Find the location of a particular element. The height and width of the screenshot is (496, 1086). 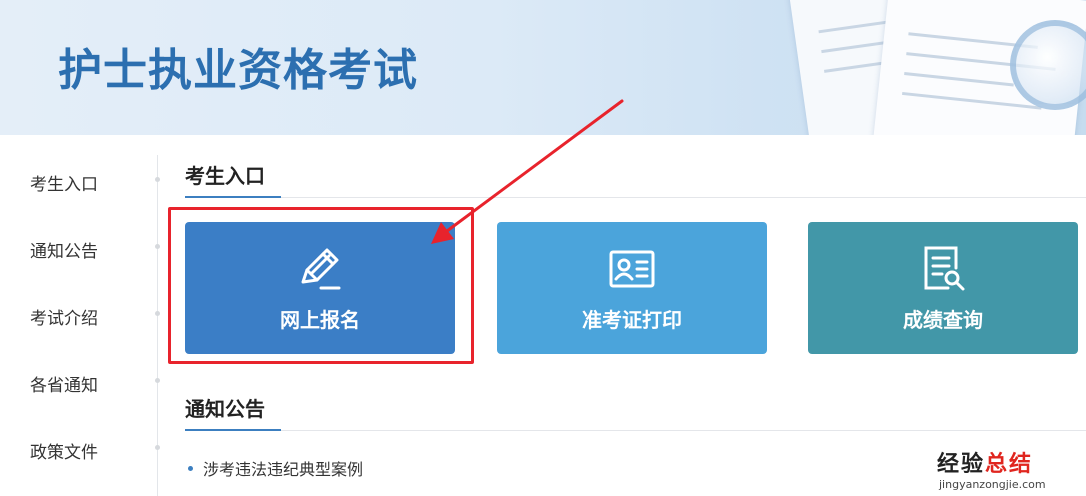

sidebar-item-policy-docs: 政策文件 is located at coordinates (64, 450).